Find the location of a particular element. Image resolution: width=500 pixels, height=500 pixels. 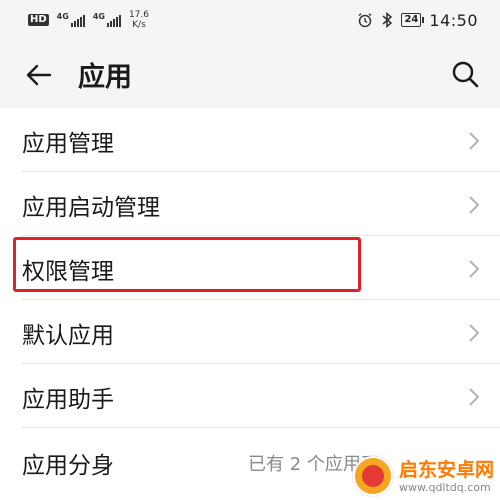

list-item-value: 已有 2 个应用正 is located at coordinates (313, 464).